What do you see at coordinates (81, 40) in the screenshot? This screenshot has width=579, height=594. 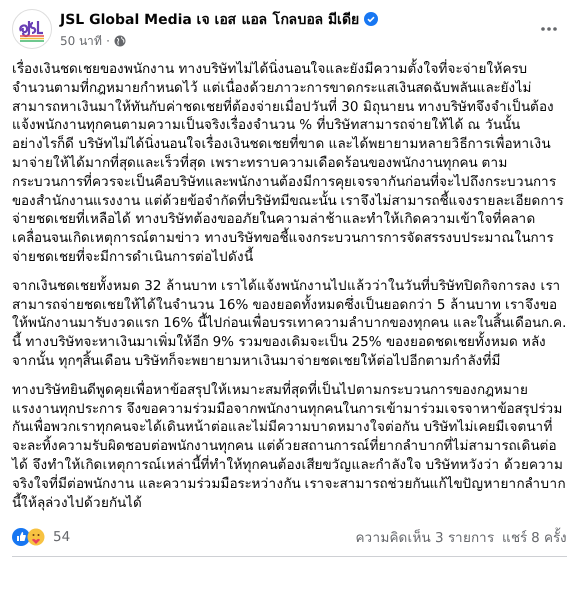 I see `post-time: 50 นาที` at bounding box center [81, 40].